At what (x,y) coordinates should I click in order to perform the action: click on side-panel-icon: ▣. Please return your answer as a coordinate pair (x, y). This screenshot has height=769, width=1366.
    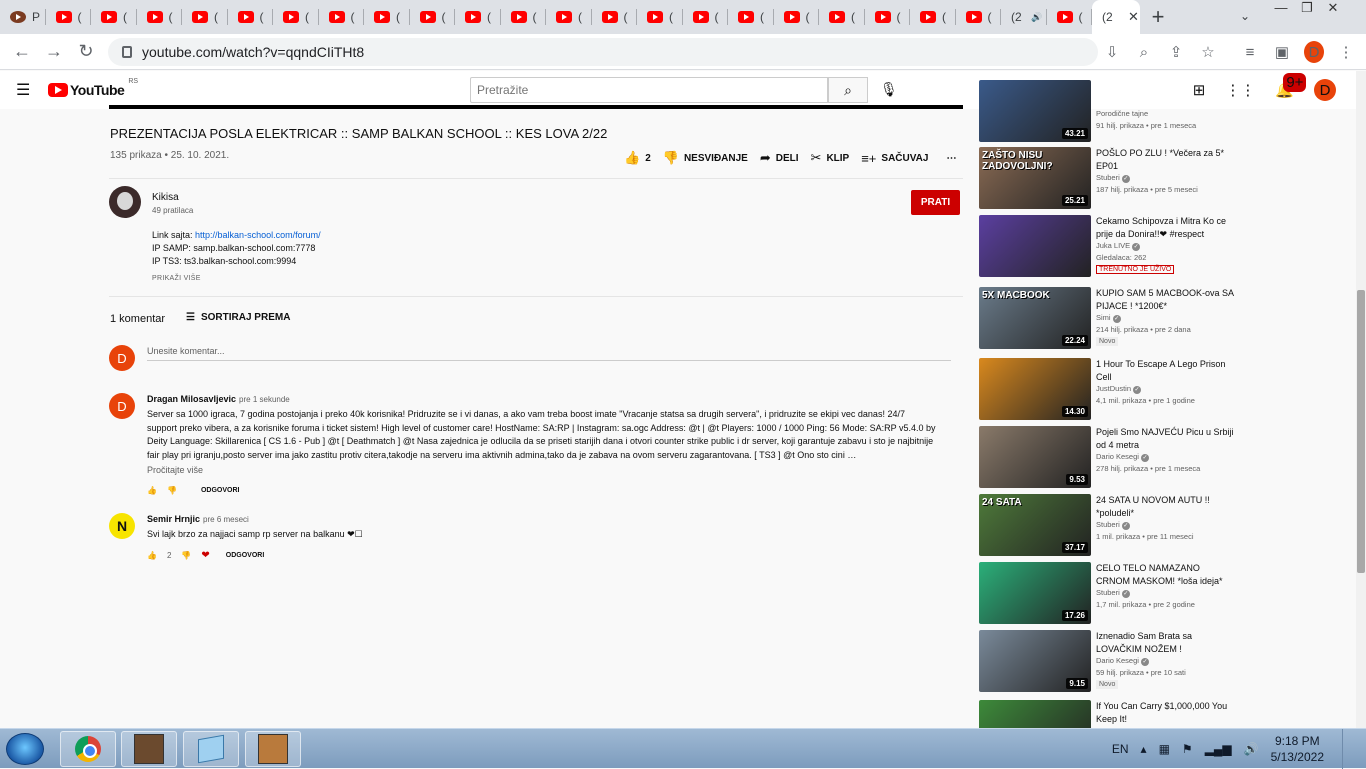
    Looking at the image, I should click on (1282, 52).